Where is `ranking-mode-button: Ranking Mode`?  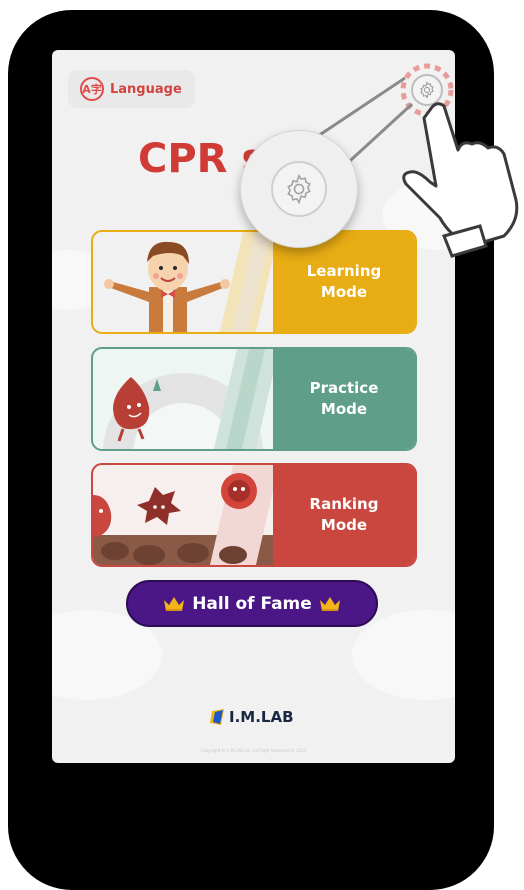
ranking-mode-button: Ranking Mode is located at coordinates (254, 515).